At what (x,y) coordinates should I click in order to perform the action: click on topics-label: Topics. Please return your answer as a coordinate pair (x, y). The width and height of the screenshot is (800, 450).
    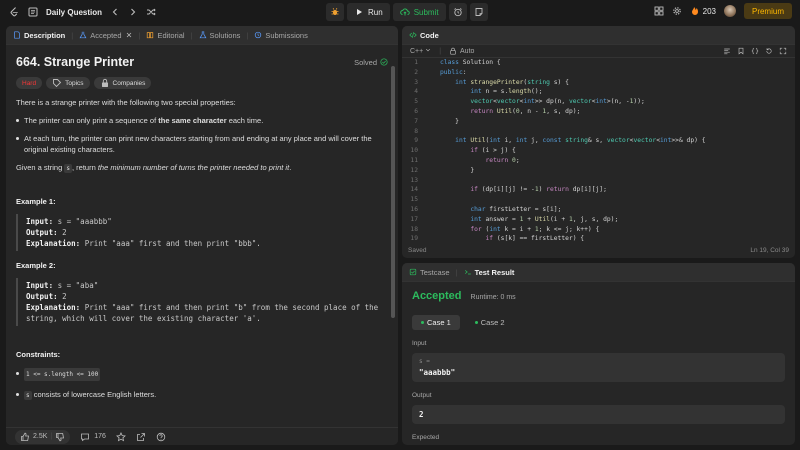
    Looking at the image, I should click on (74, 83).